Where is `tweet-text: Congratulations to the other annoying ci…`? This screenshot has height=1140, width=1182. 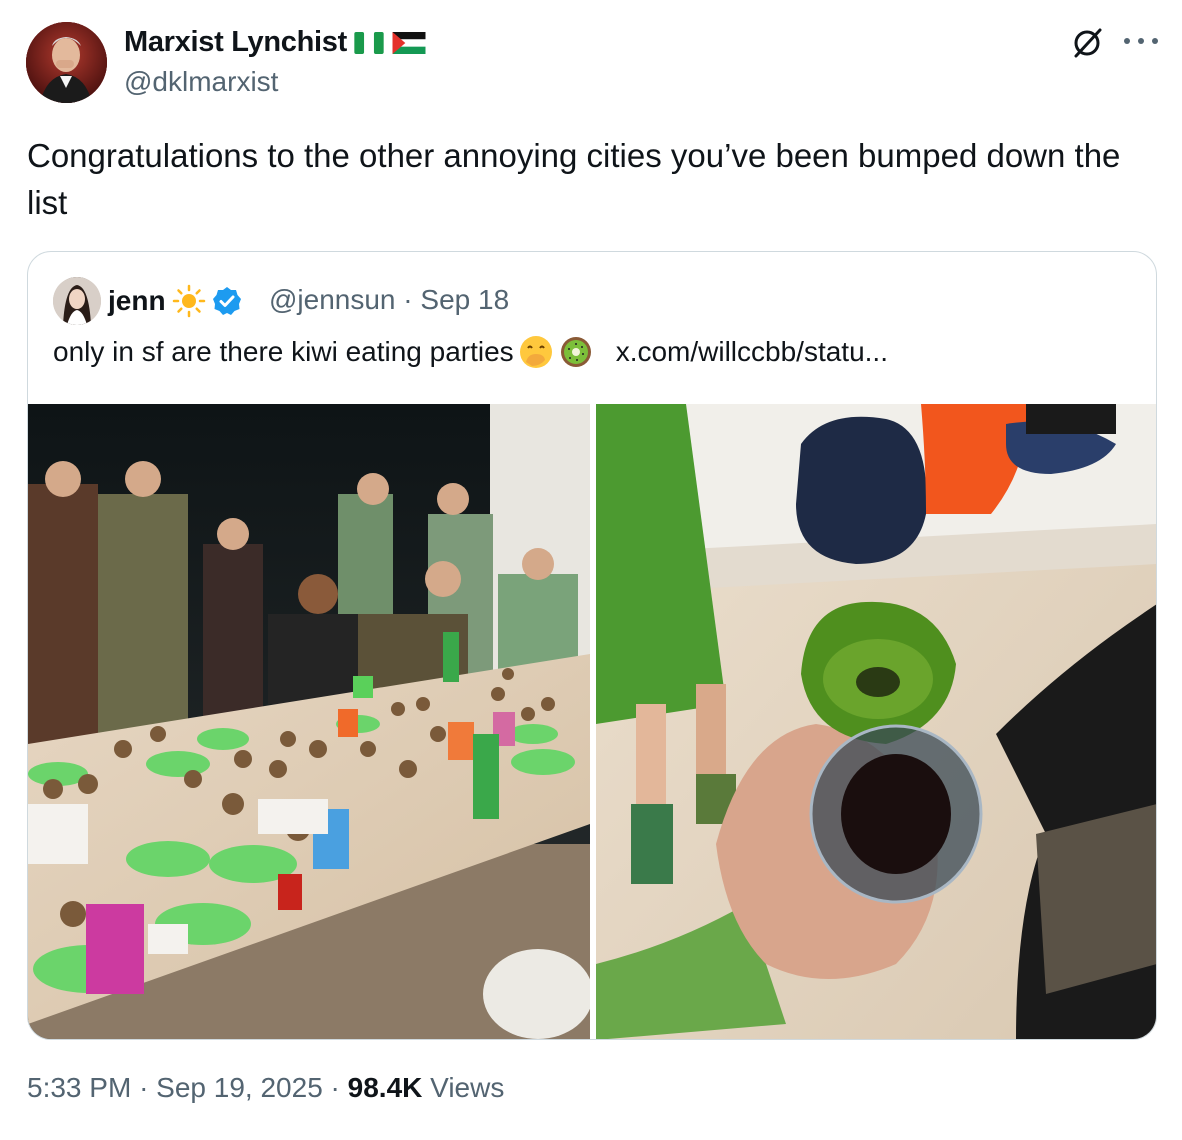 tweet-text: Congratulations to the other annoying ci… is located at coordinates (574, 179).